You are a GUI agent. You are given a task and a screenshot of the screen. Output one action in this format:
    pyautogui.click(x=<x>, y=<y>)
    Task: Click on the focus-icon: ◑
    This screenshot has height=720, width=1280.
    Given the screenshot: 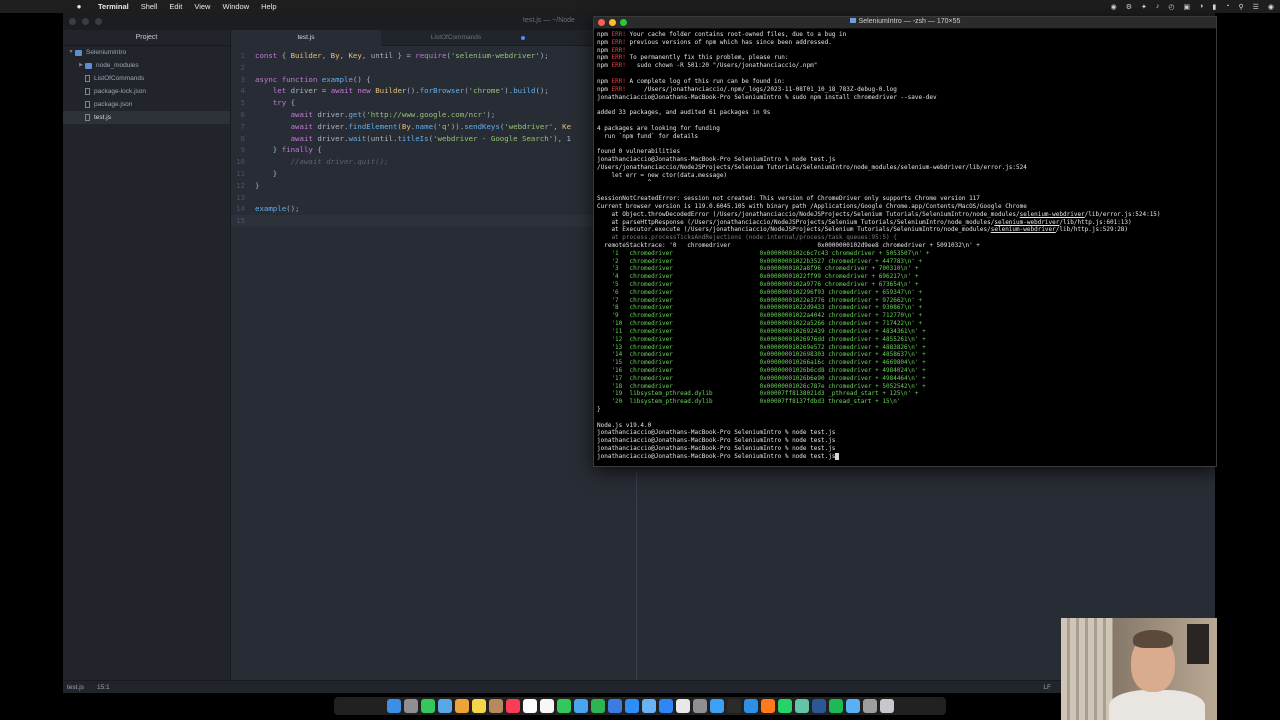 What is the action you would take?
    pyautogui.click(x=1201, y=6)
    